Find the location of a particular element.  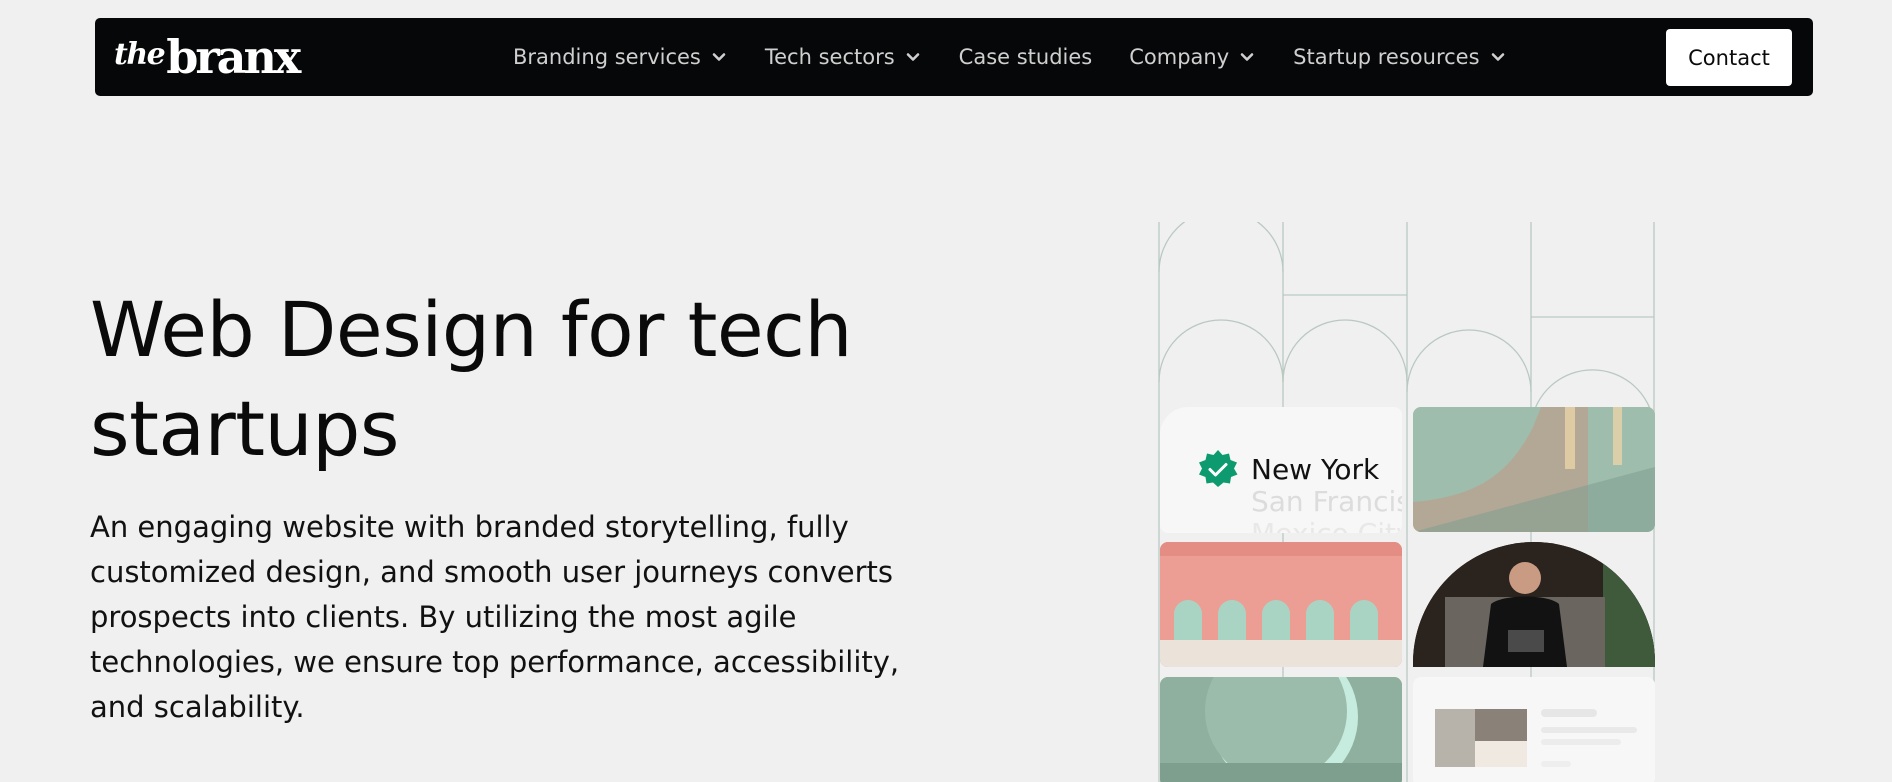

nav-item-branding-services: Branding services is located at coordinates (620, 57).